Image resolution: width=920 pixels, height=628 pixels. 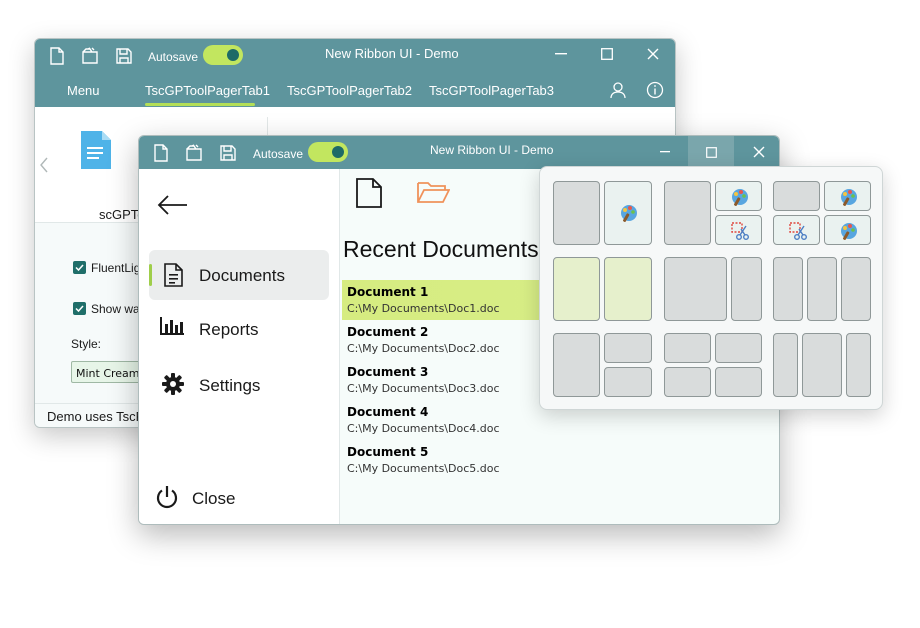 I want to click on tab-pager-3: TscGPToolPagerTab3, so click(x=491, y=90).